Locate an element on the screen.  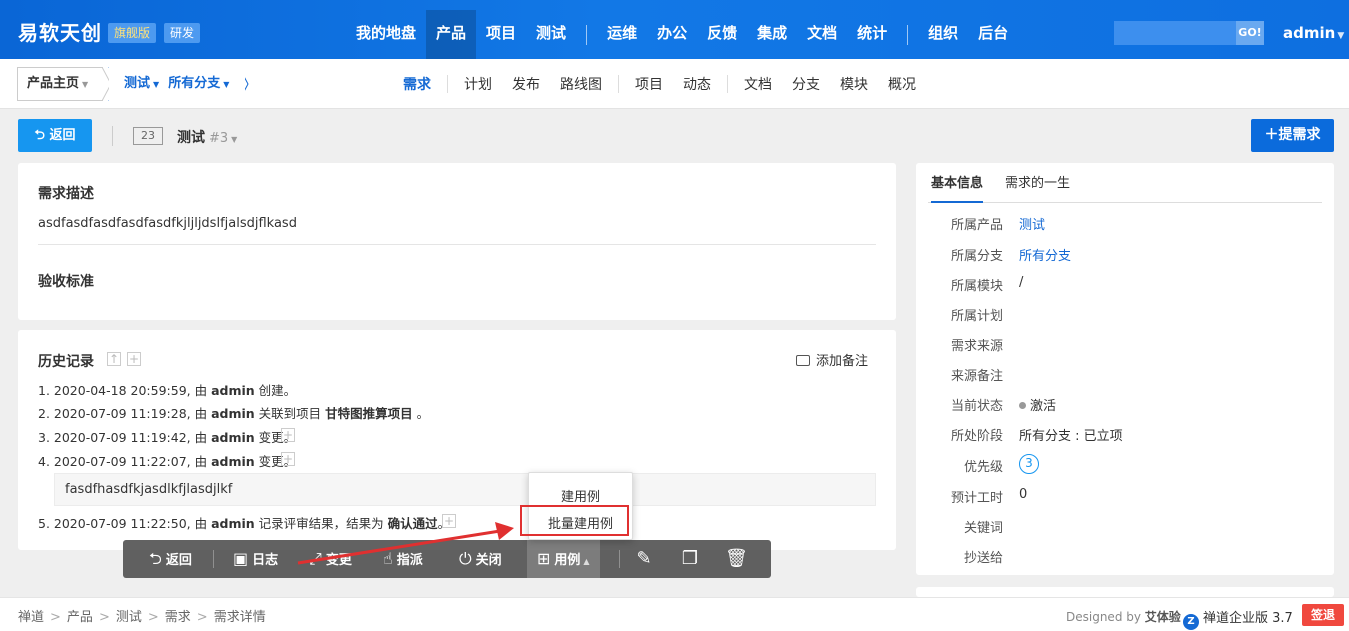
crumb-product-home: 产品主页 ▼ is located at coordinates (60, 84).